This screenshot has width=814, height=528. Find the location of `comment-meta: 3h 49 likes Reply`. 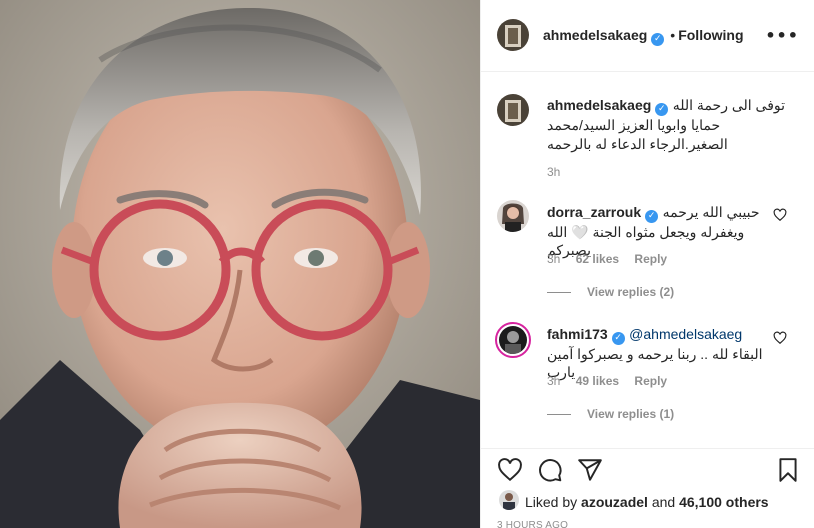

comment-meta: 3h 49 likes Reply is located at coordinates (607, 381).